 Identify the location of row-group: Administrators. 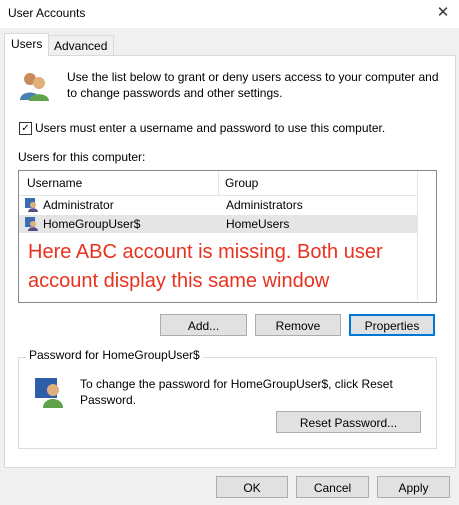
(264, 205).